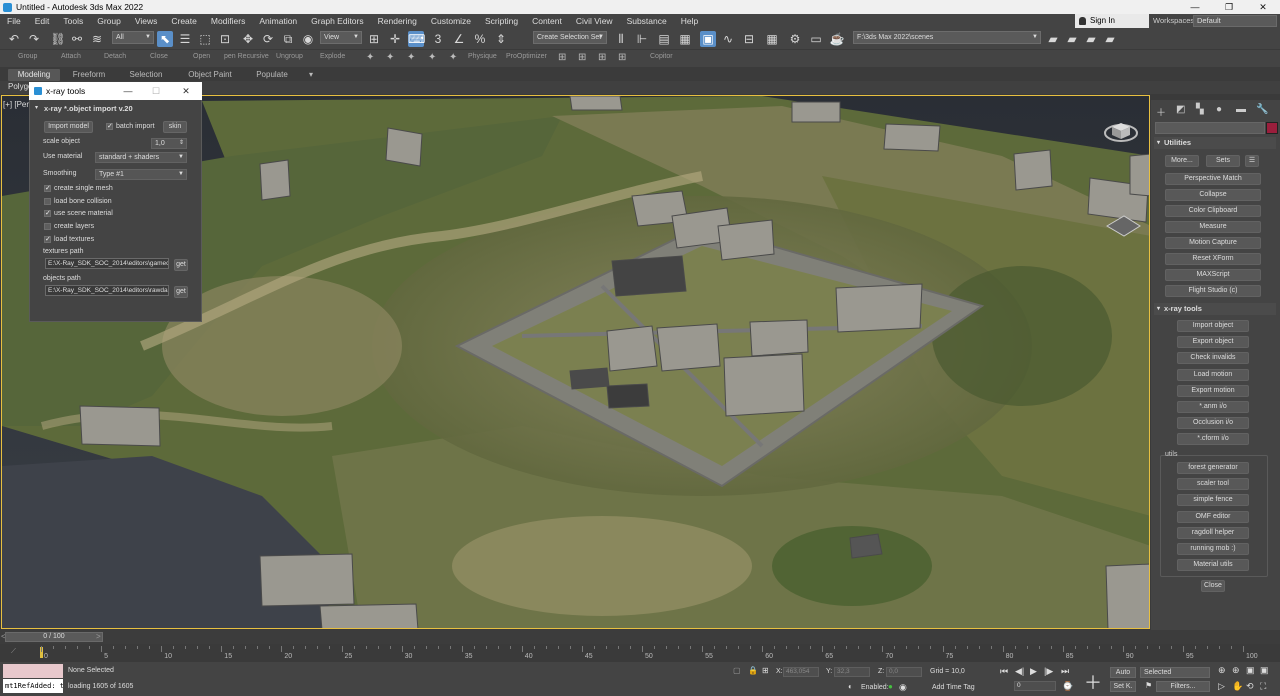 This screenshot has height=696, width=1280. I want to click on lock-selection-icon: 🔒, so click(753, 670).